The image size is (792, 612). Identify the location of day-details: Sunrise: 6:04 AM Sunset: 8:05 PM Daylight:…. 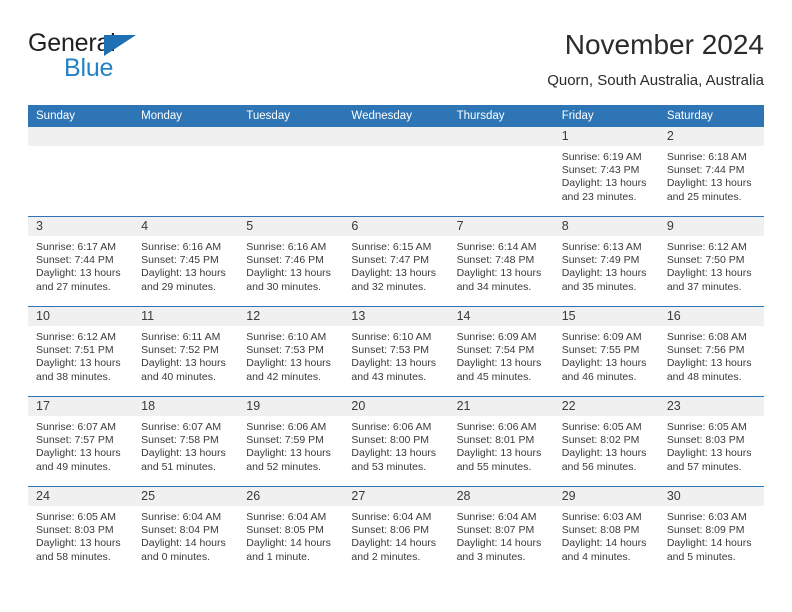
(290, 535).